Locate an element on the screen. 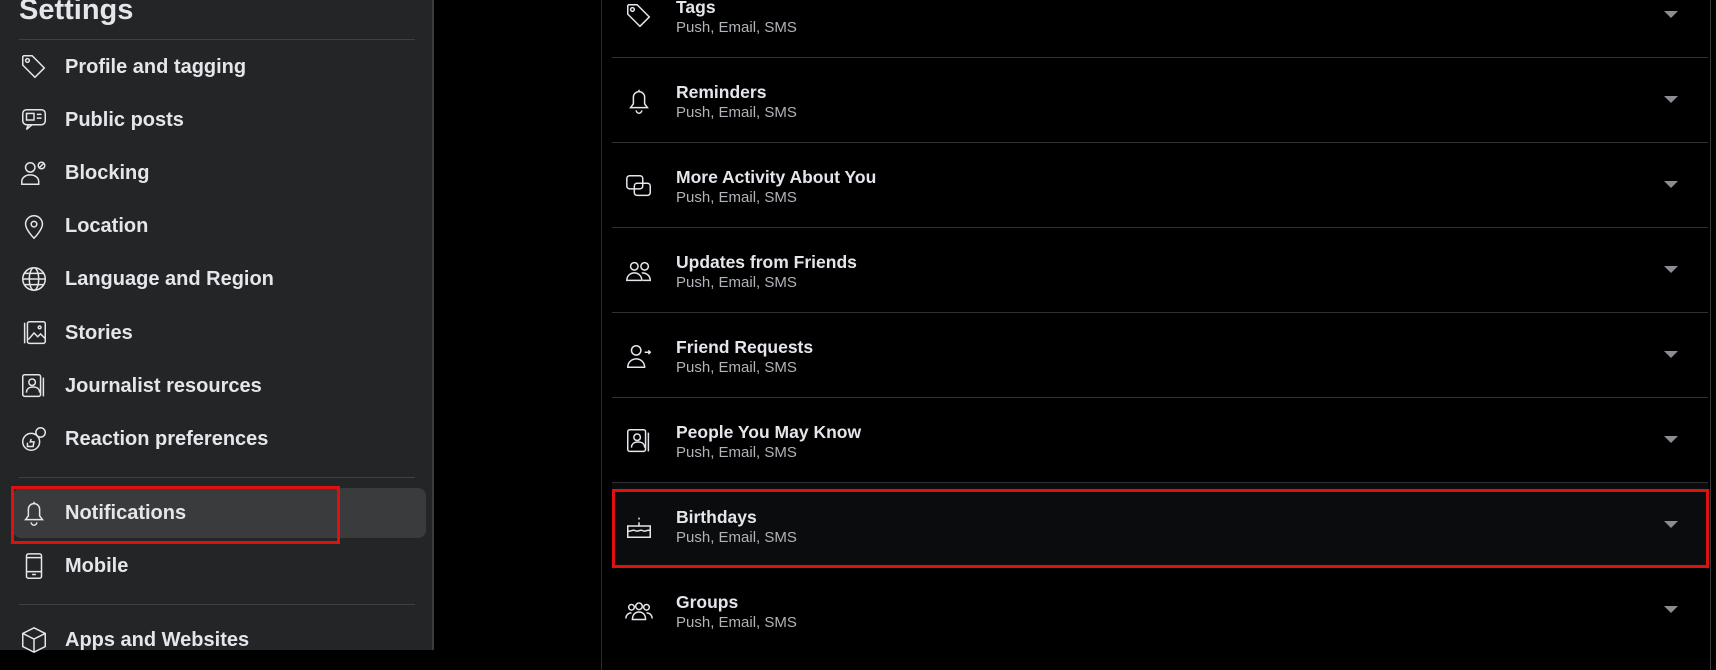 This screenshot has height=670, width=1716. sidebar-item-label: Journalist resources is located at coordinates (163, 385).